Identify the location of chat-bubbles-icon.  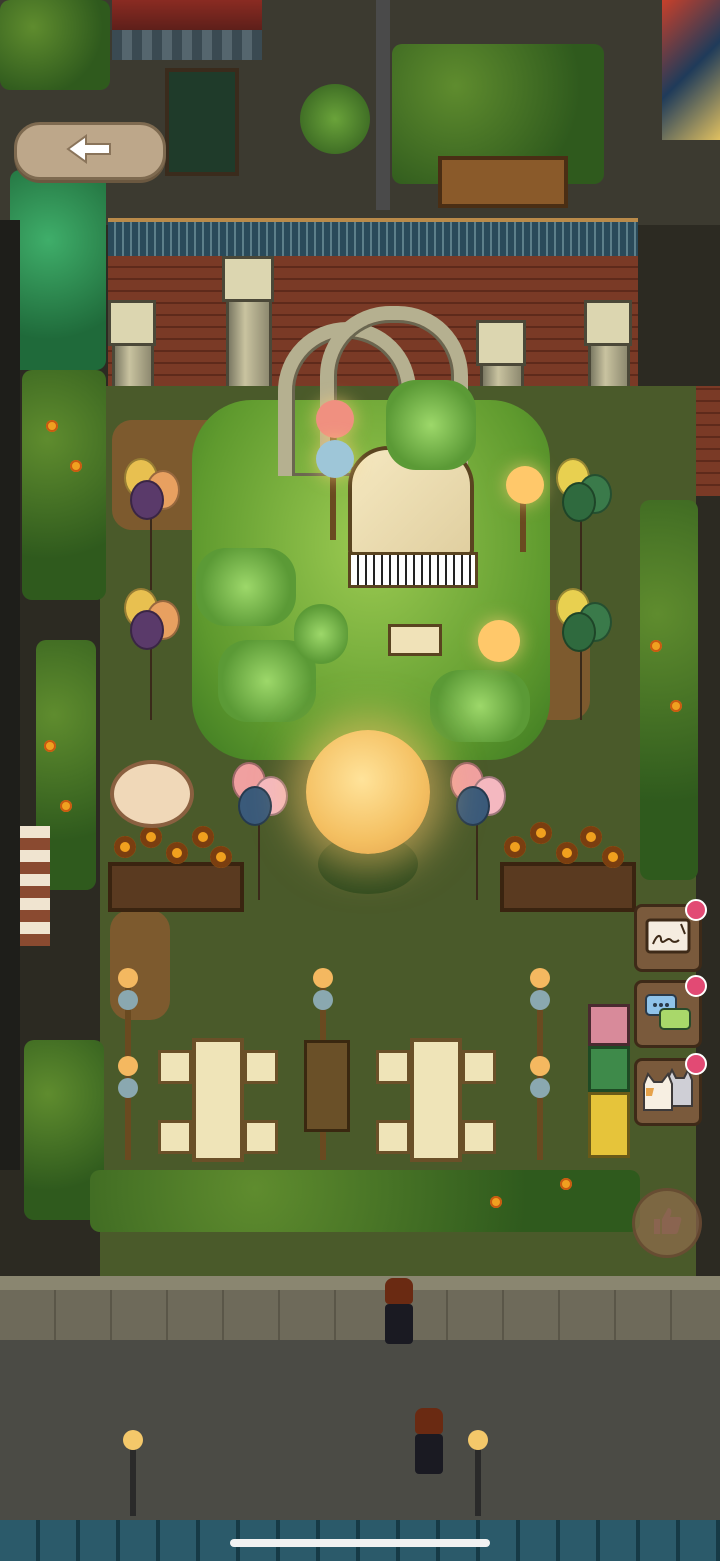
(668, 1014).